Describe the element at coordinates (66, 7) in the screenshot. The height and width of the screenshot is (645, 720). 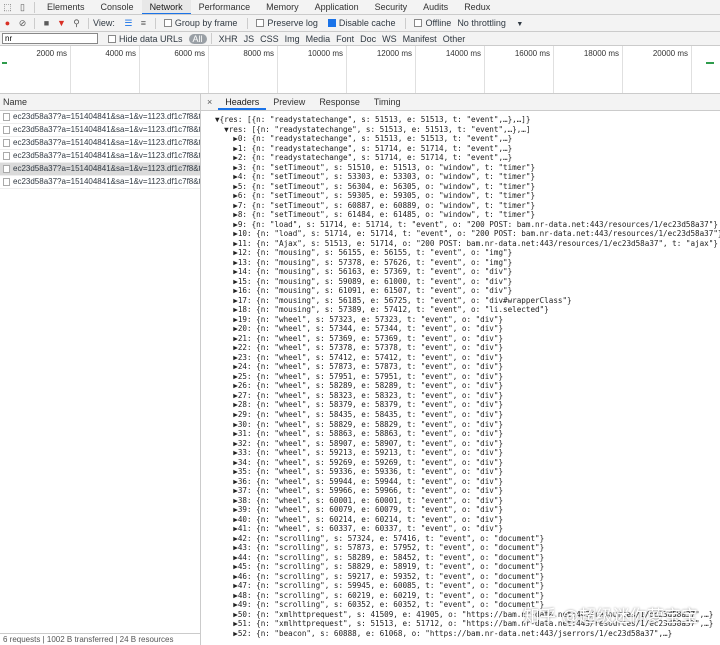
I see `tab-elements: Elements` at that location.